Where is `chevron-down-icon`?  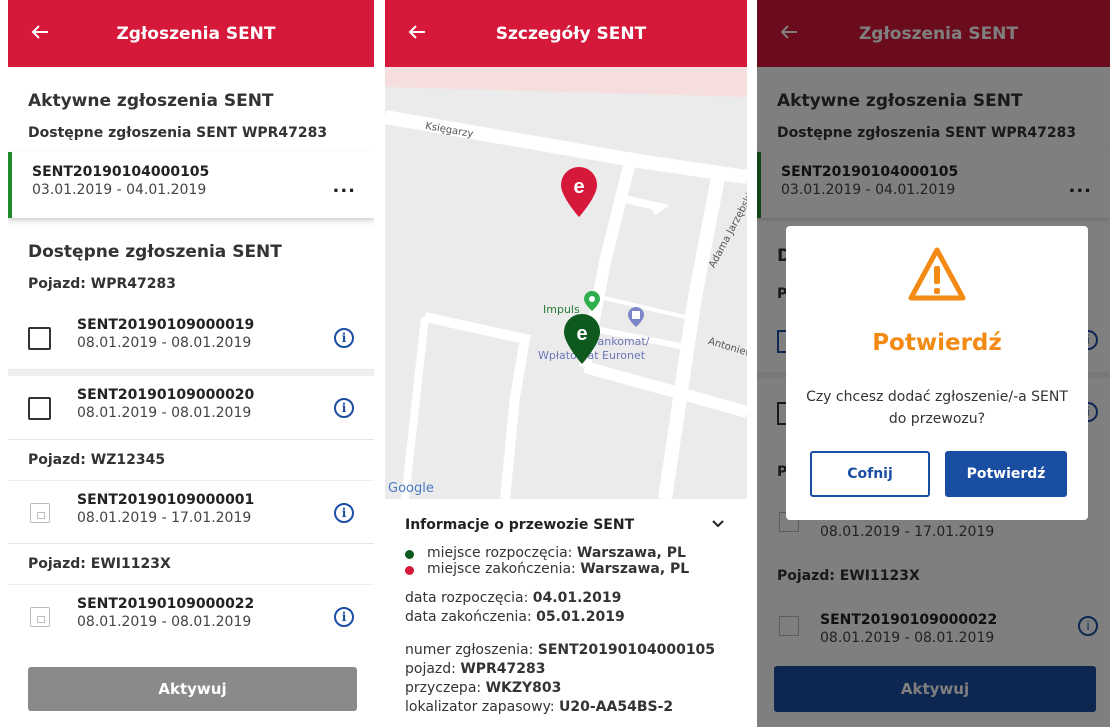
chevron-down-icon is located at coordinates (718, 524).